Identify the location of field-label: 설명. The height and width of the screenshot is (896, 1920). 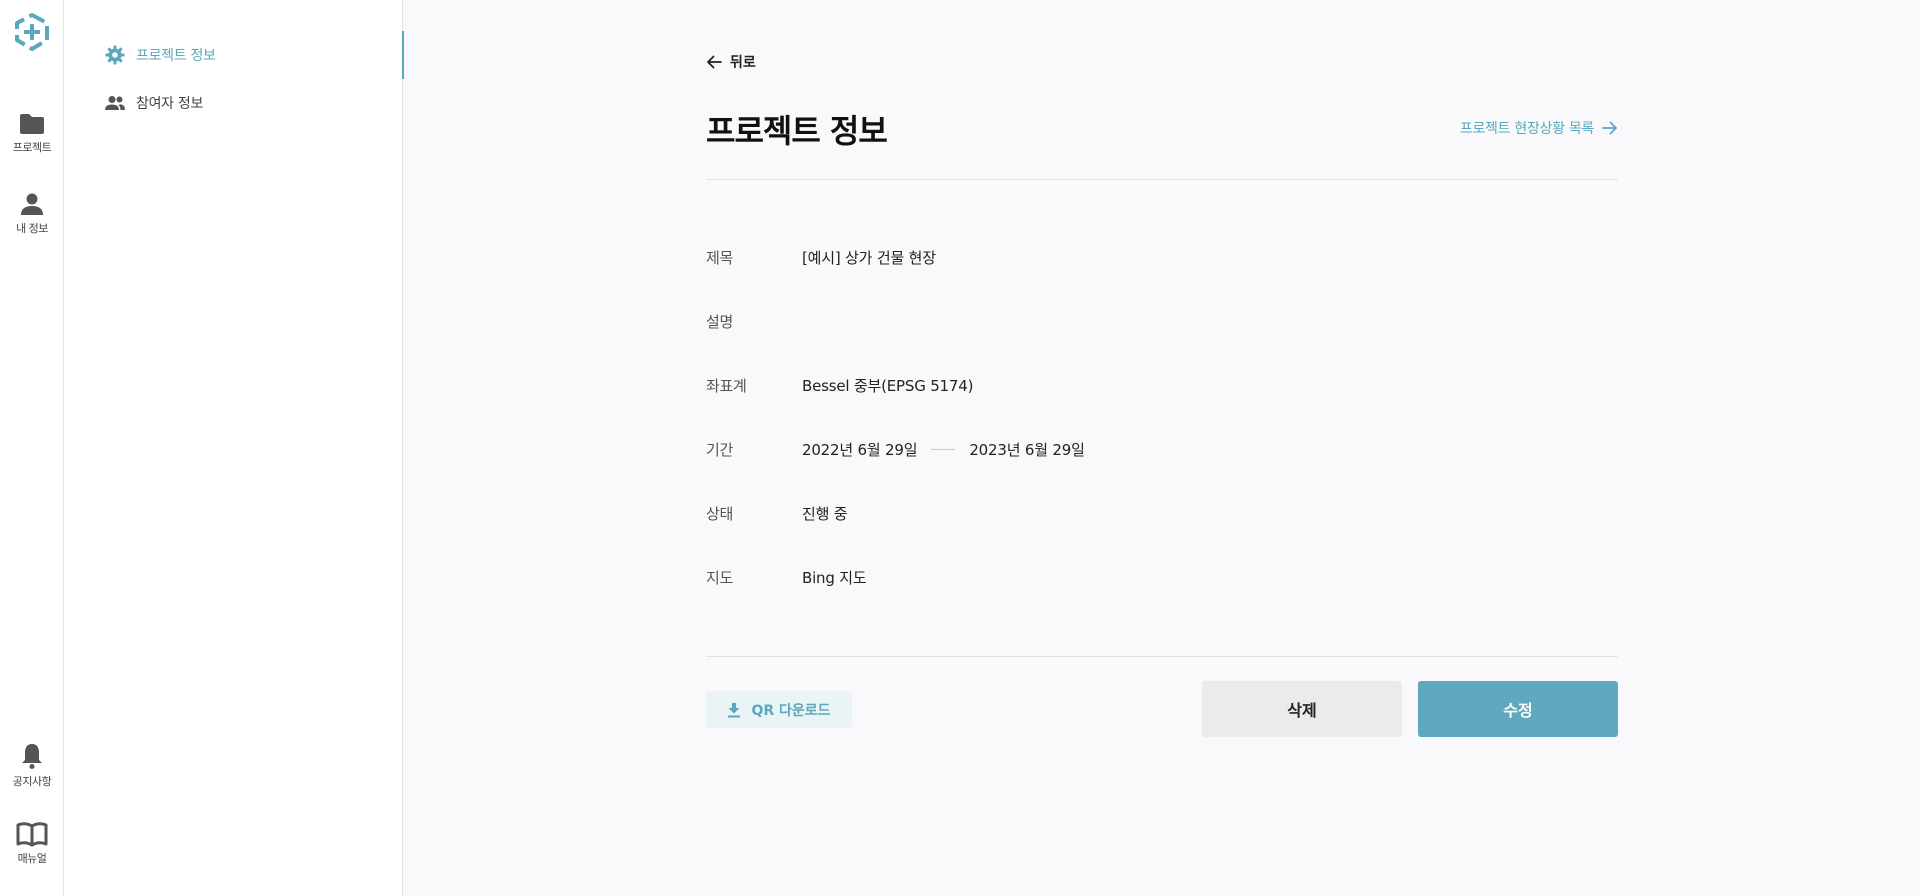
(720, 322).